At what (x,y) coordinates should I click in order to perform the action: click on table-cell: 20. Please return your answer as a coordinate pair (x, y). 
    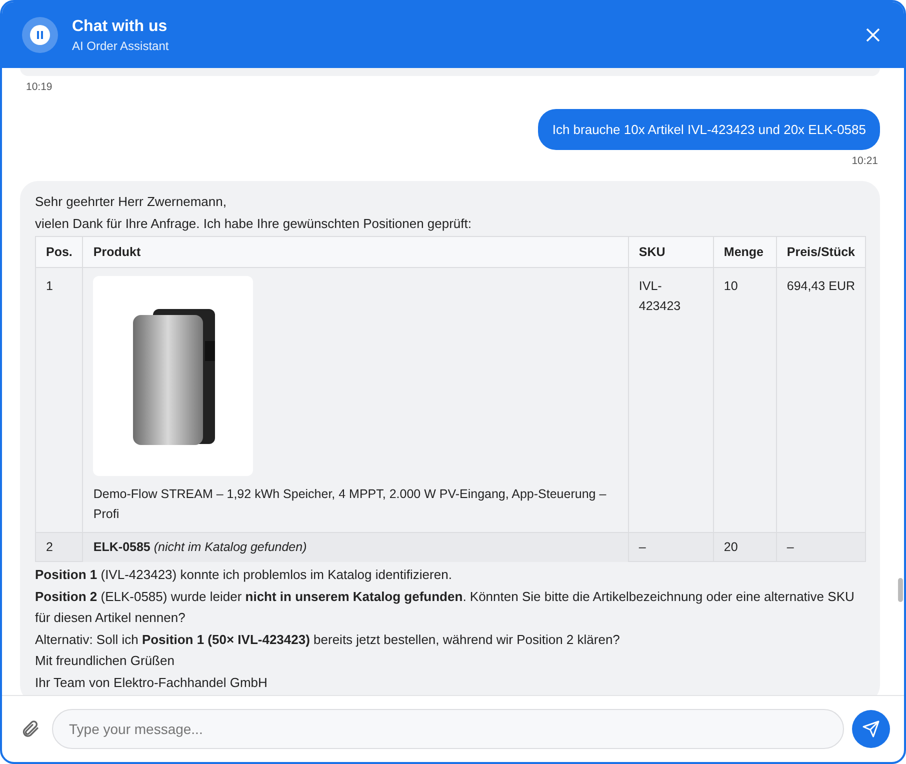
    Looking at the image, I should click on (744, 547).